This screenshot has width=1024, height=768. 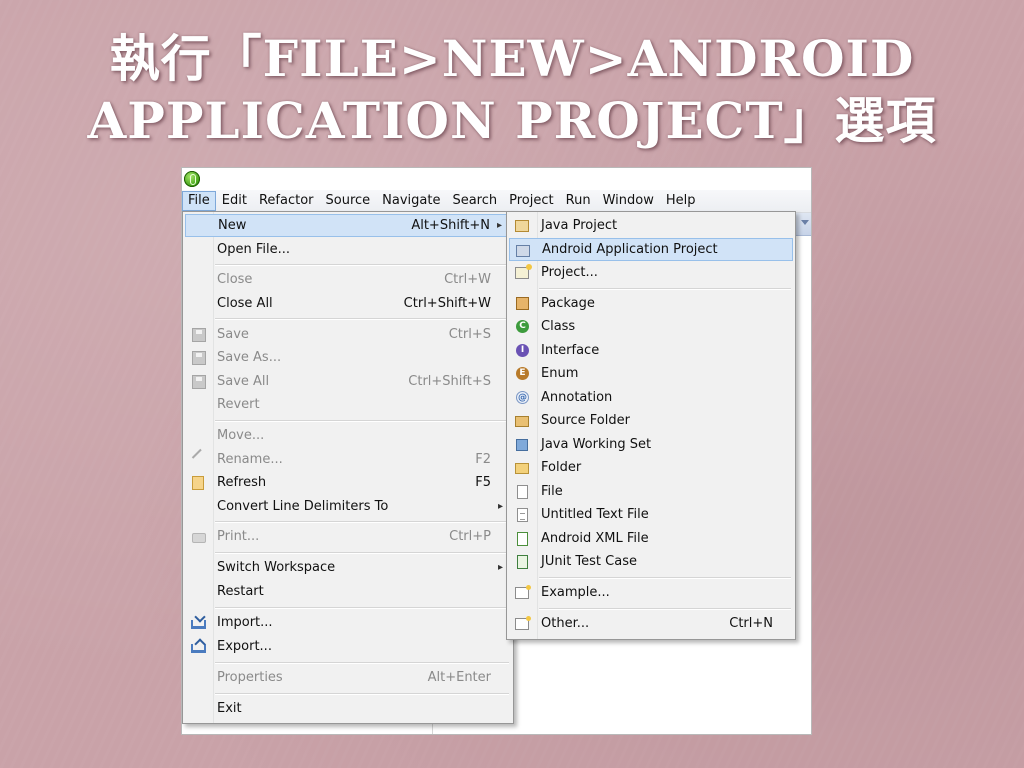 I want to click on menu-project: Project, so click(x=531, y=201).